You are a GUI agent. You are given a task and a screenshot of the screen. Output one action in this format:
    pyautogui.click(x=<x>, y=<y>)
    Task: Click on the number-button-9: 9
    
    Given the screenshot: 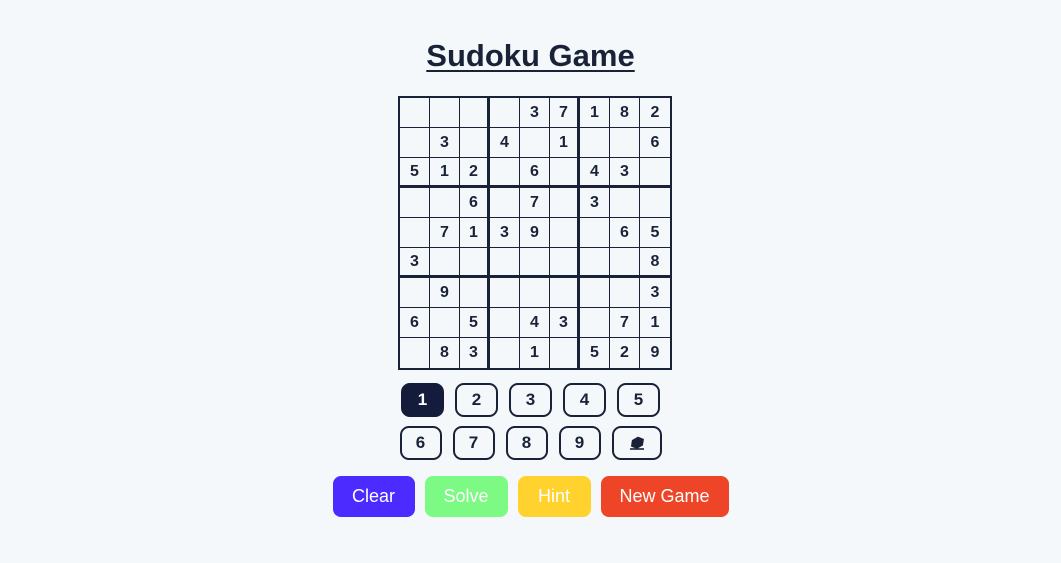 What is the action you would take?
    pyautogui.click(x=579, y=443)
    